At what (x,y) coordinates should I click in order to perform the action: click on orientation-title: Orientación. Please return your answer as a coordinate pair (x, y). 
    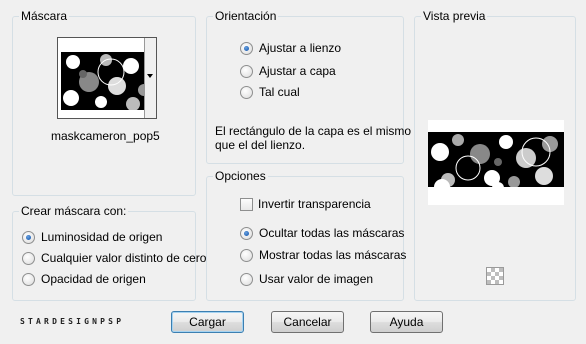
    Looking at the image, I should click on (246, 16).